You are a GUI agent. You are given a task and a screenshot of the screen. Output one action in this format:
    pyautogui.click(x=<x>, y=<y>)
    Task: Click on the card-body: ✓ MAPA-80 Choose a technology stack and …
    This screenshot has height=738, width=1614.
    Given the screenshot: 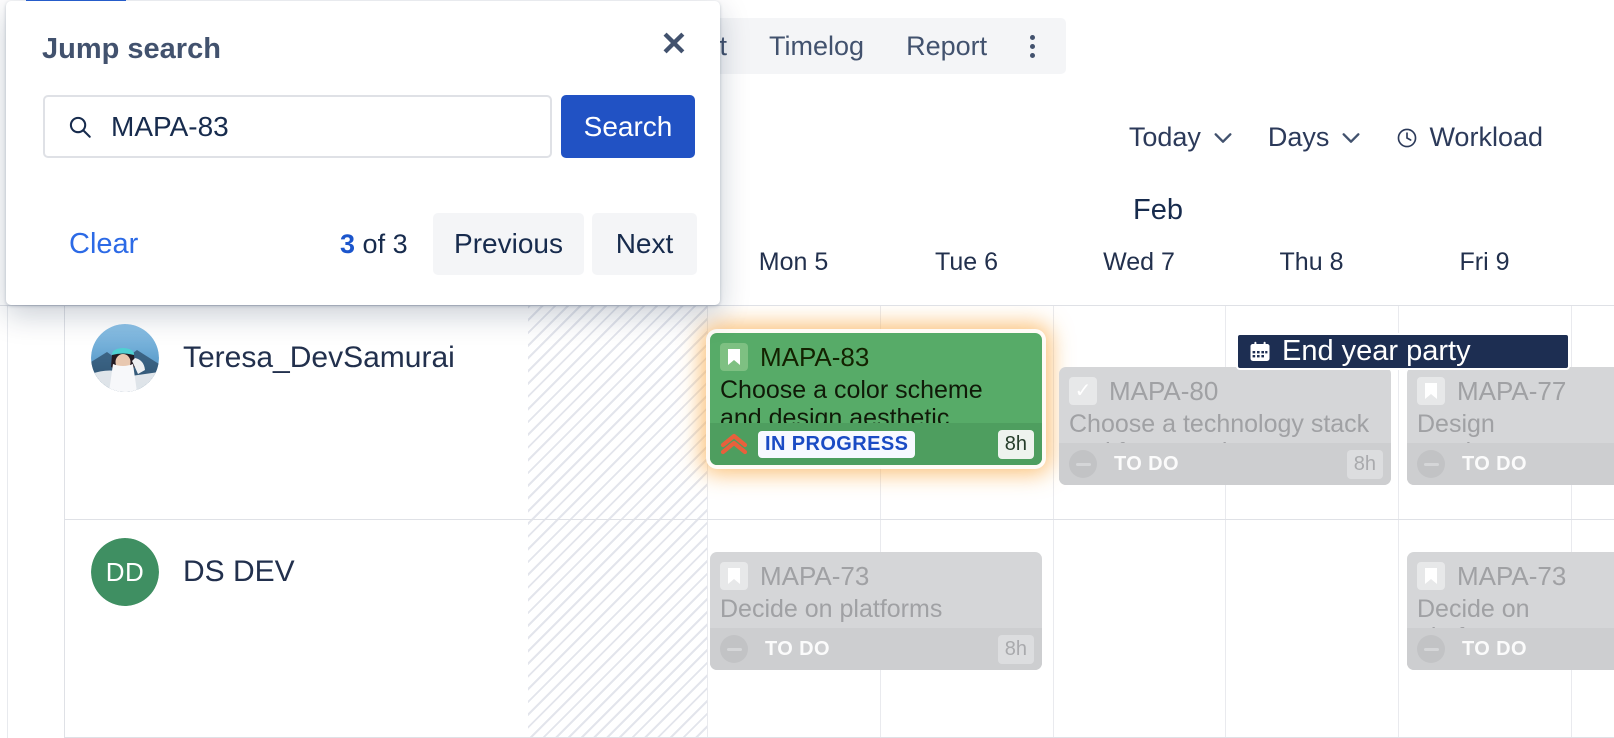 What is the action you would take?
    pyautogui.click(x=1225, y=405)
    